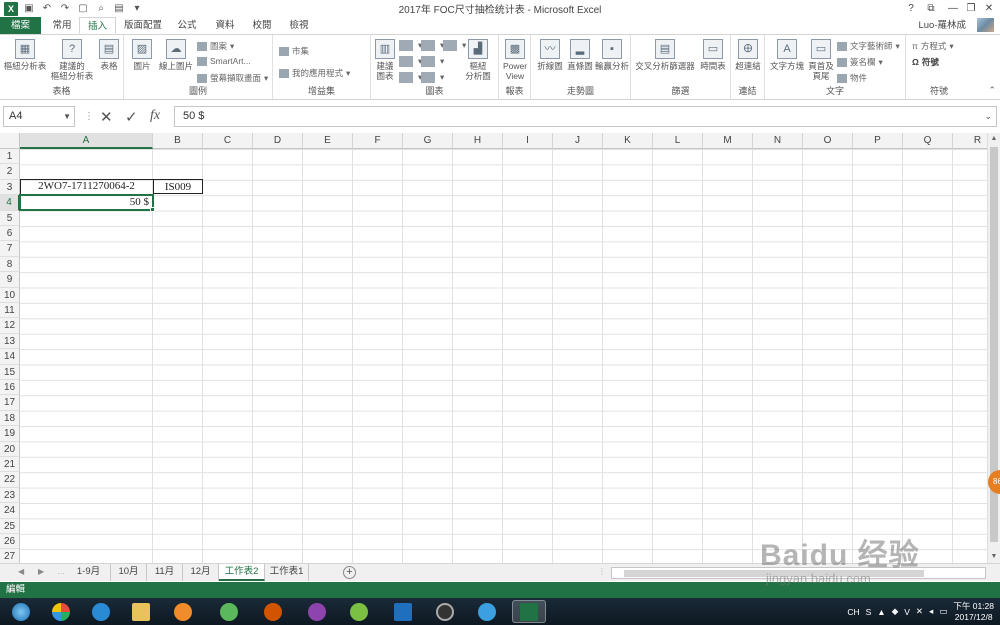  I want to click on insert-function-icon: fx, so click(155, 116).